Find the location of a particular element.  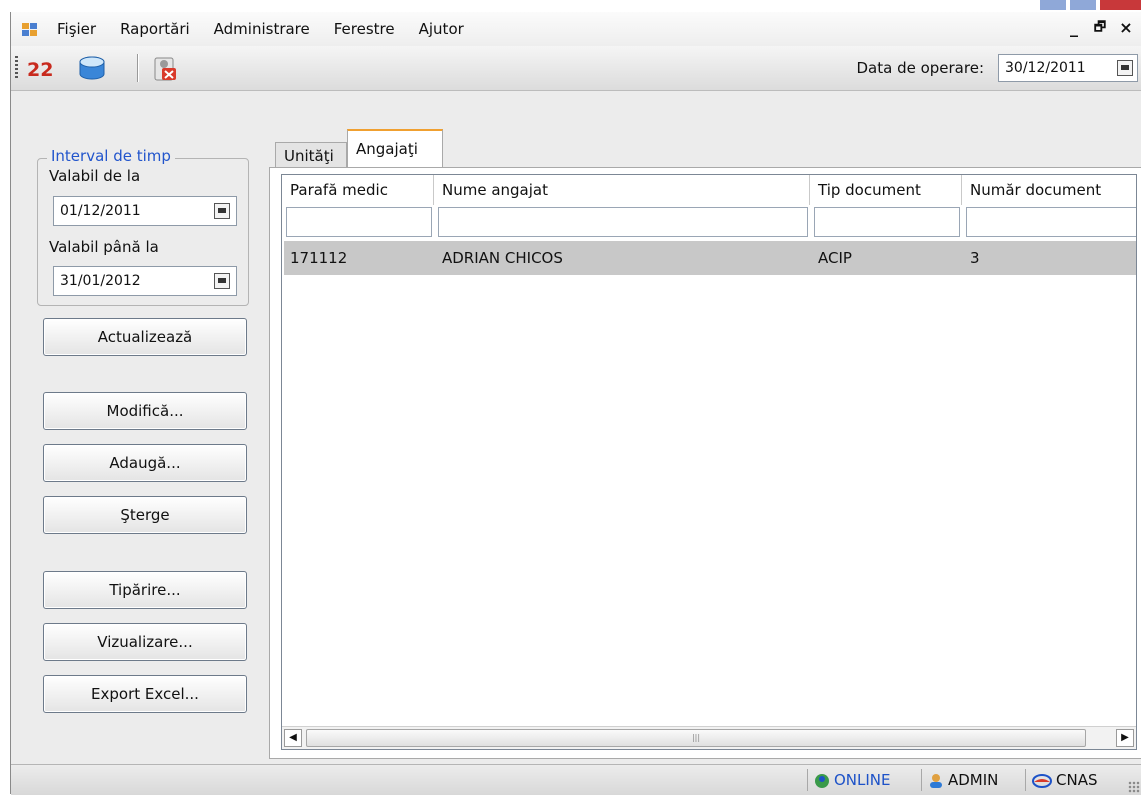

scroll-left-icon: ◀ is located at coordinates (293, 738).